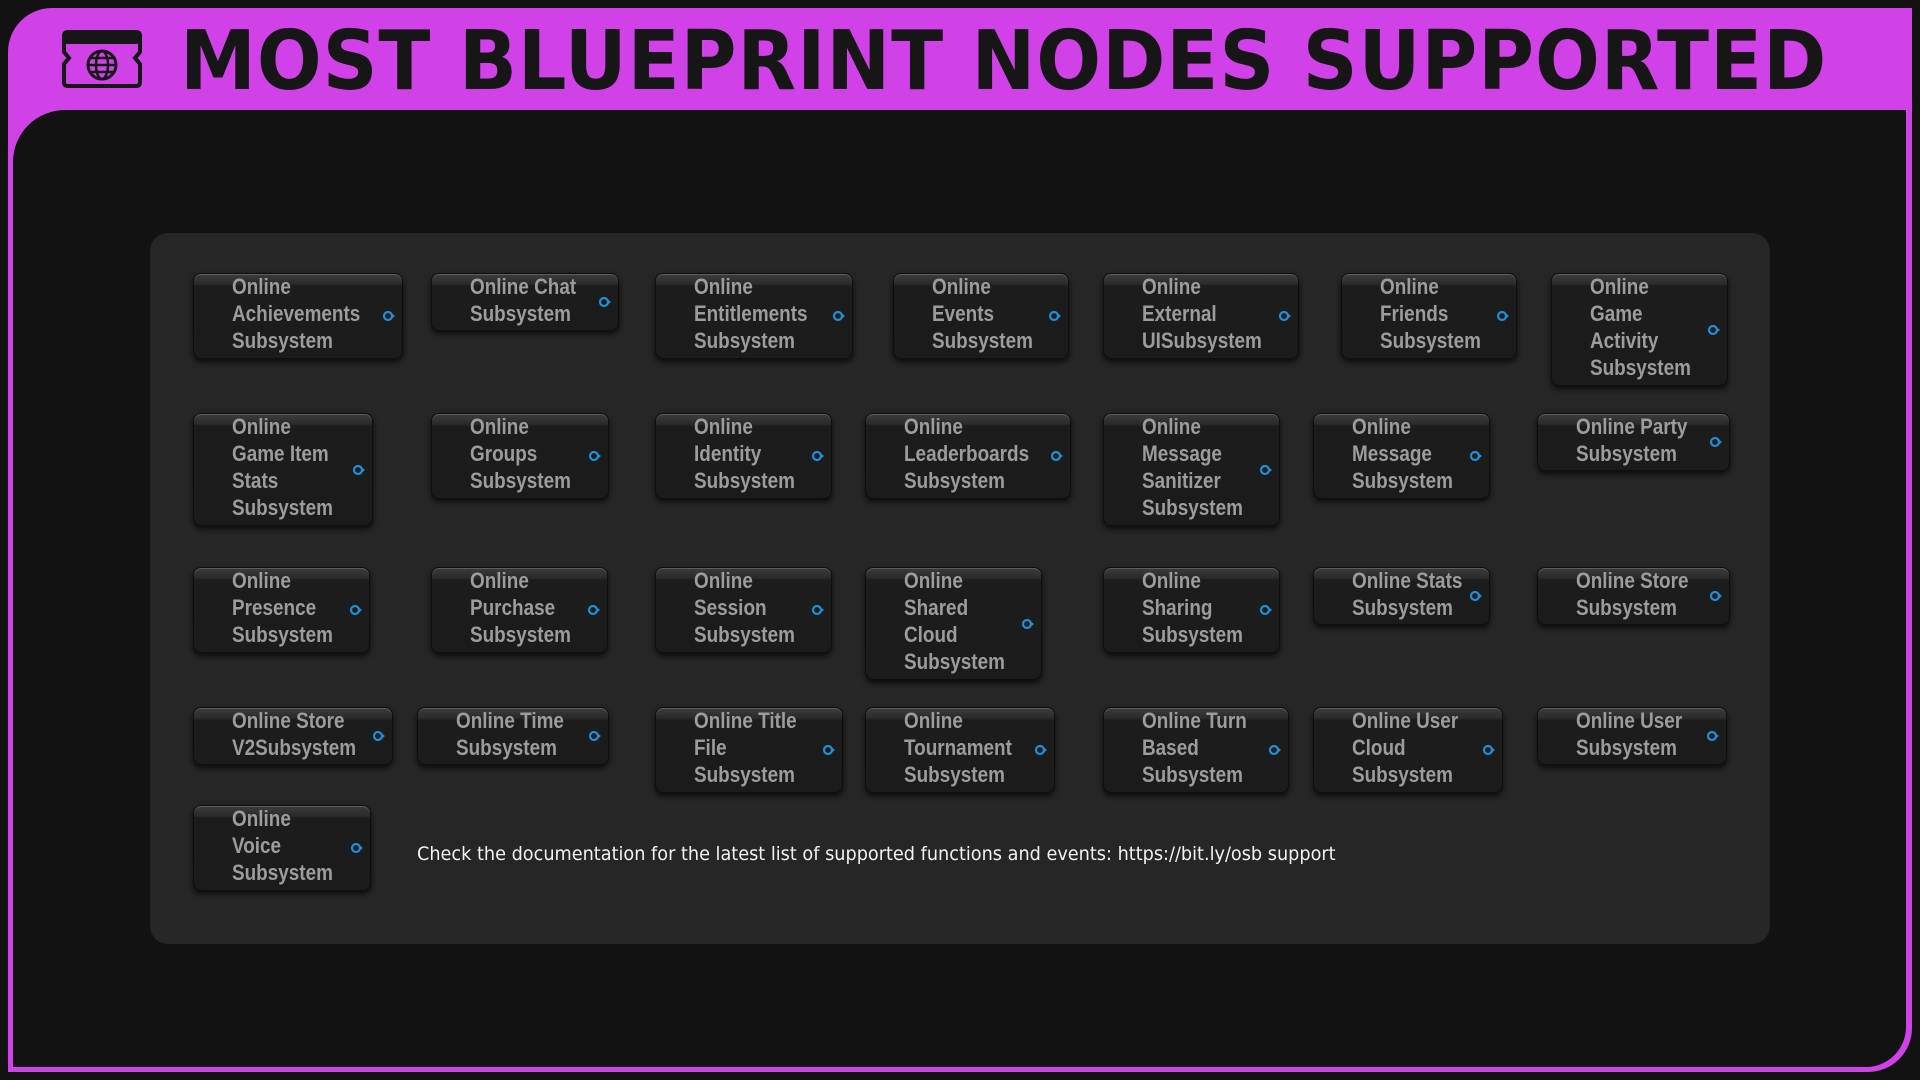 The height and width of the screenshot is (1080, 1920). I want to click on node-label: Online Entitlements Subsystem, so click(751, 313).